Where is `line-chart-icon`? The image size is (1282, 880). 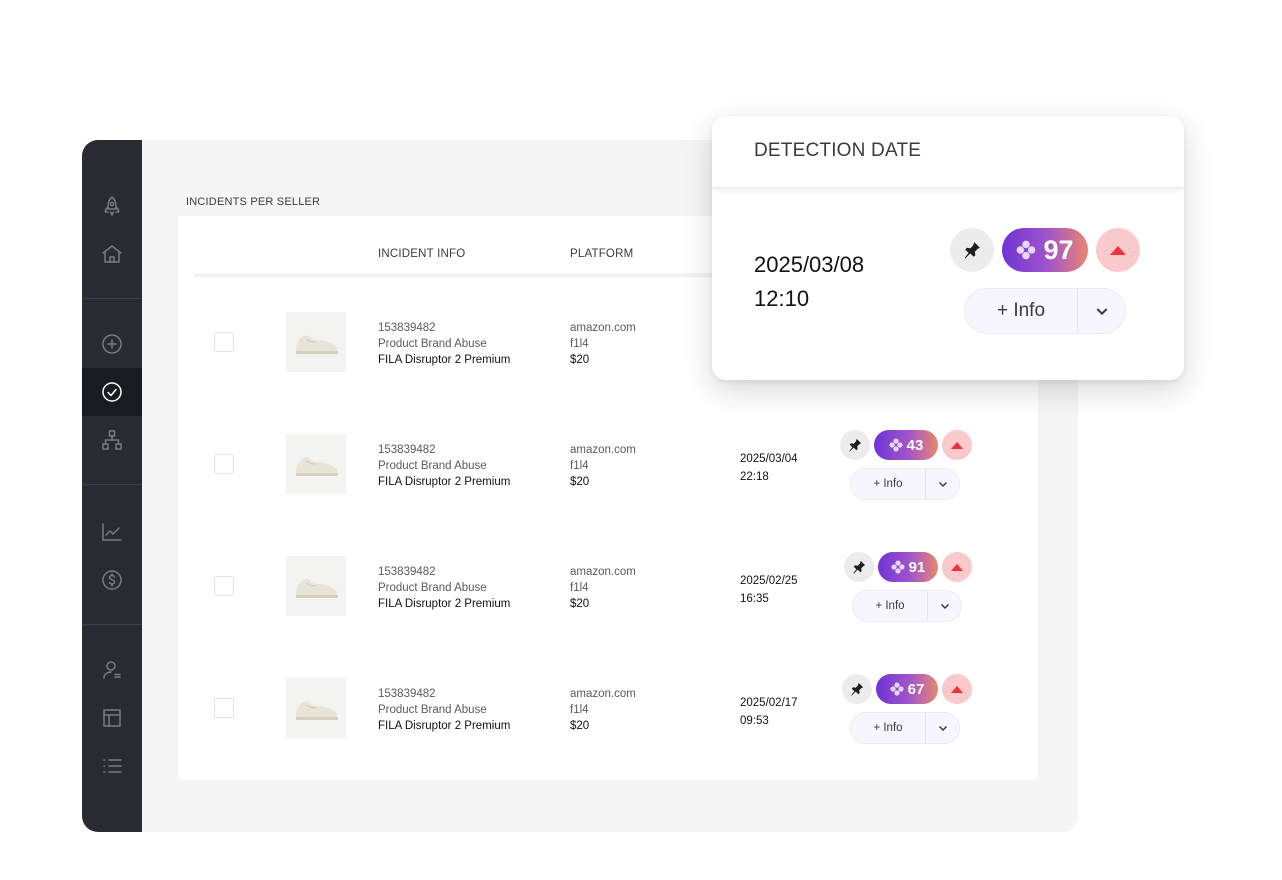 line-chart-icon is located at coordinates (112, 532).